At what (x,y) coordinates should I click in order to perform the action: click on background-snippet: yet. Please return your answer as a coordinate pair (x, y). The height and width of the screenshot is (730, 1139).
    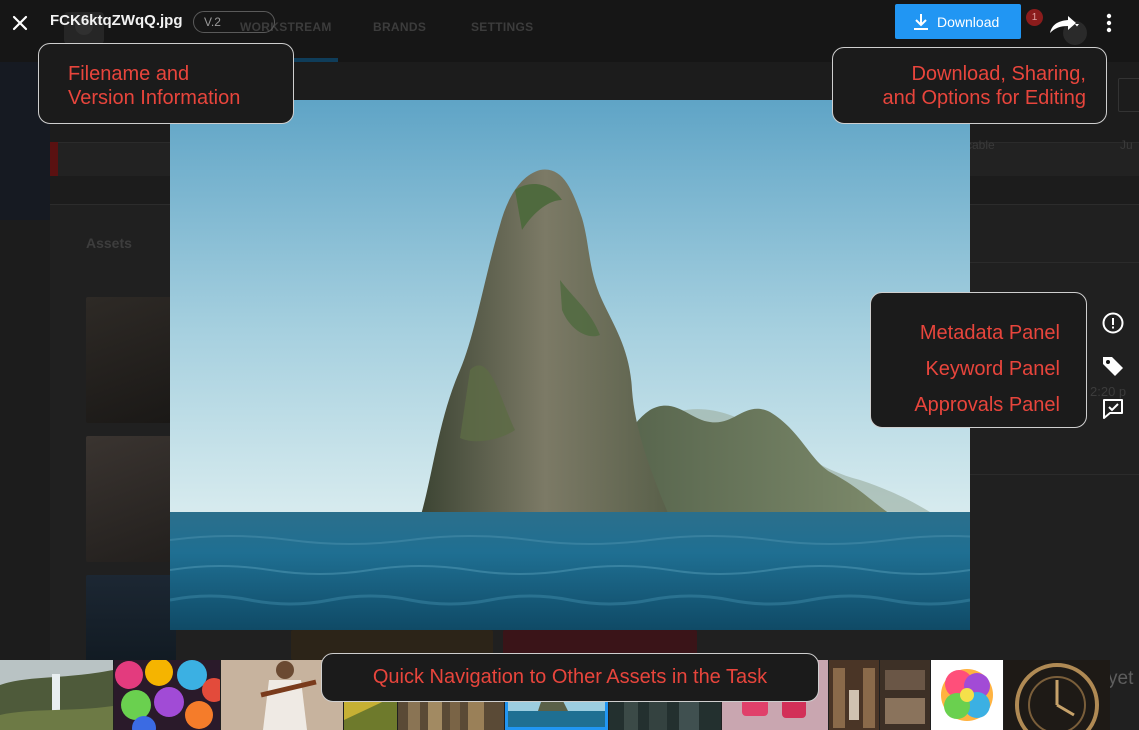
    Looking at the image, I should click on (1121, 678).